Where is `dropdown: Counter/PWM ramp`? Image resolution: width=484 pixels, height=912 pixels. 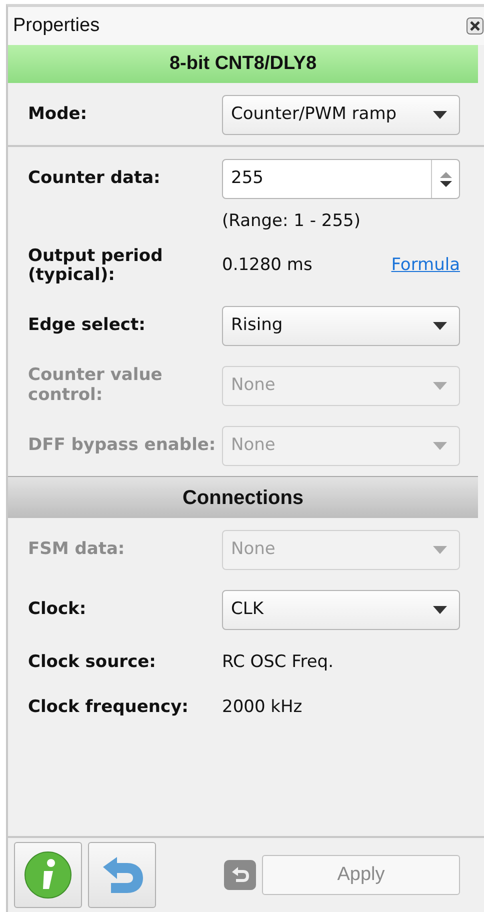 dropdown: Counter/PWM ramp is located at coordinates (341, 115).